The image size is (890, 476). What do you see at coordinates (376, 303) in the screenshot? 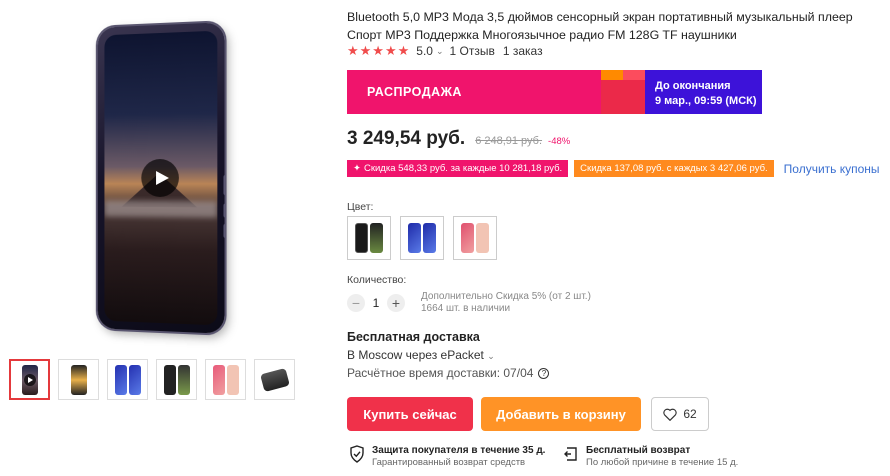
I see `quantity-value: 1` at bounding box center [376, 303].